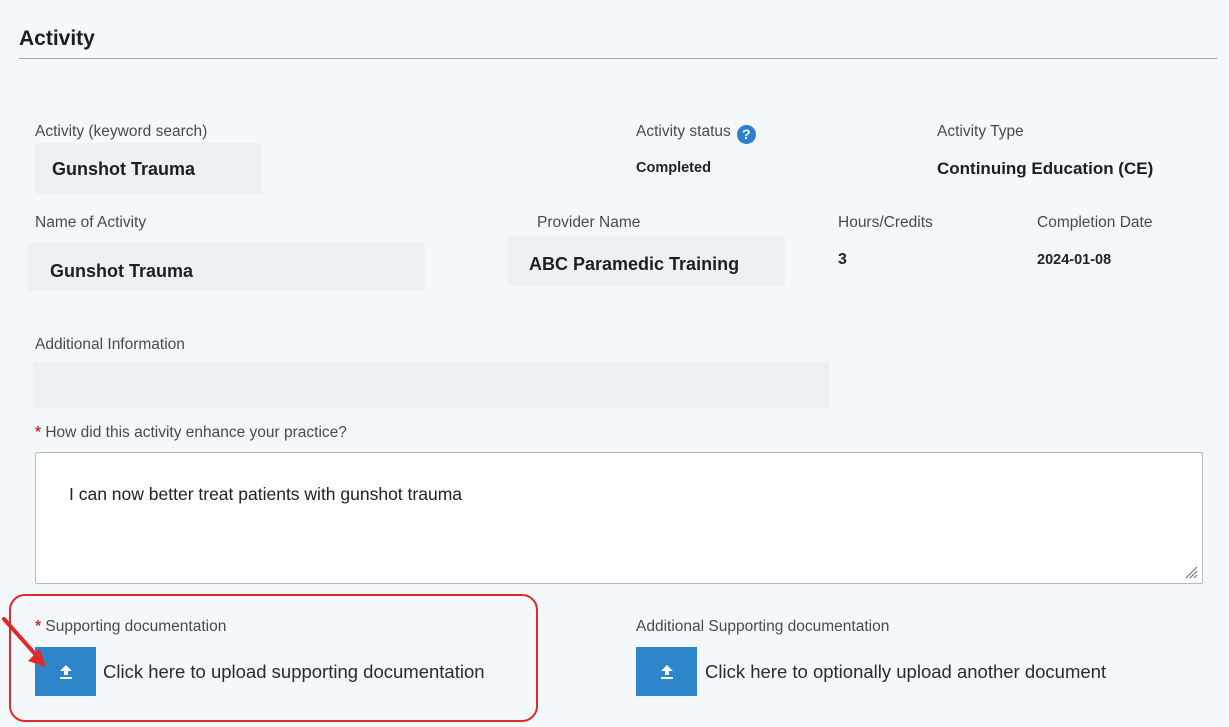  Describe the element at coordinates (1191, 572) in the screenshot. I see `resize-handle-icon` at that location.